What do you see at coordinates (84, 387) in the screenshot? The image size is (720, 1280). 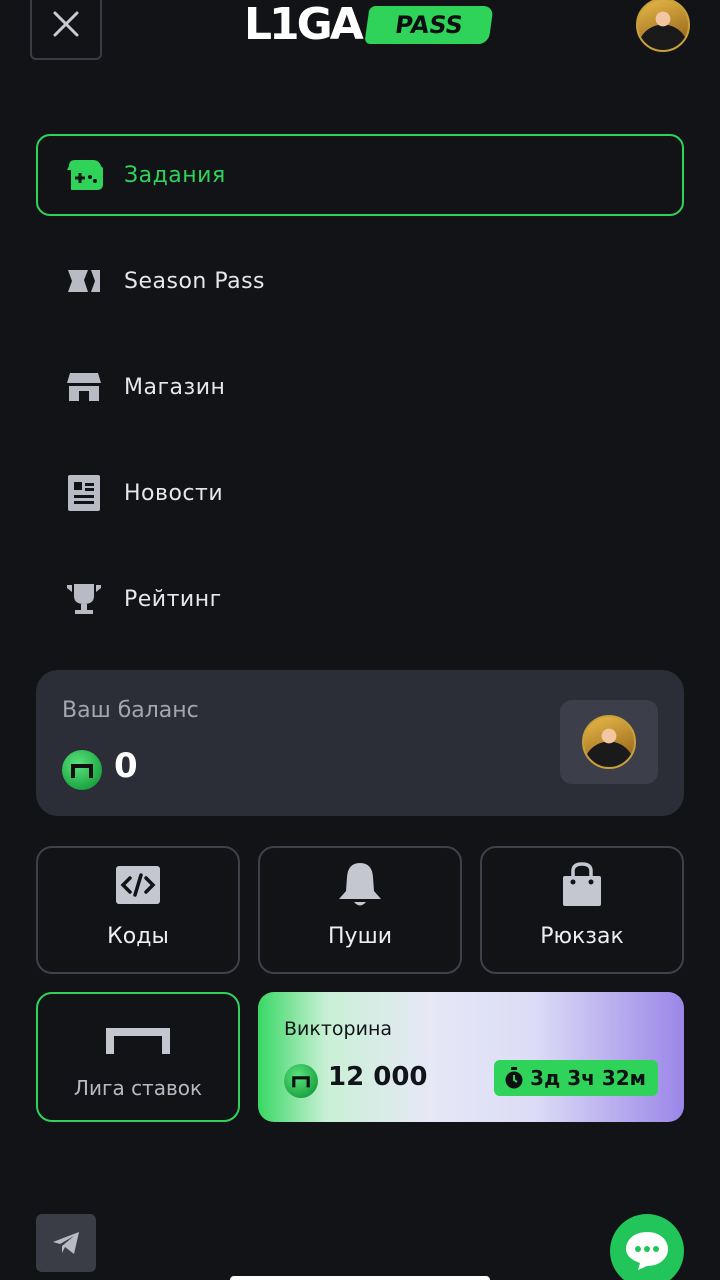 I see `store-icon` at bounding box center [84, 387].